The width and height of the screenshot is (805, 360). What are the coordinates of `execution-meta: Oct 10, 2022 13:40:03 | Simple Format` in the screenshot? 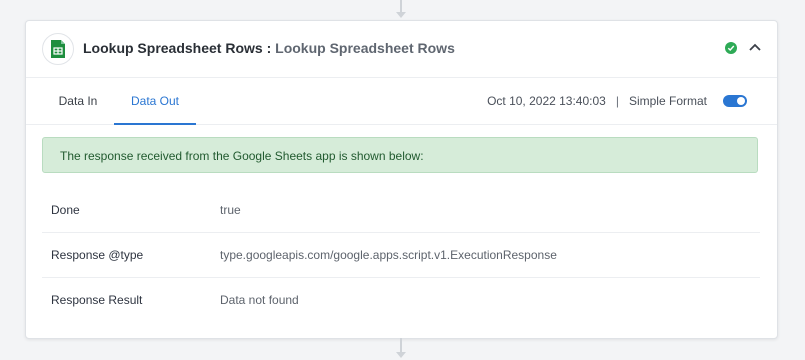 It's located at (617, 101).